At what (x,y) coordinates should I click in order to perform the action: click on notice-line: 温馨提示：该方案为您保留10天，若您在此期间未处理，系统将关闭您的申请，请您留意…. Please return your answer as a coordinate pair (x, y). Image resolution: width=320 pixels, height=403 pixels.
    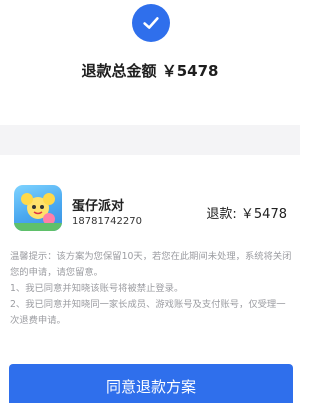
    Looking at the image, I should click on (151, 264).